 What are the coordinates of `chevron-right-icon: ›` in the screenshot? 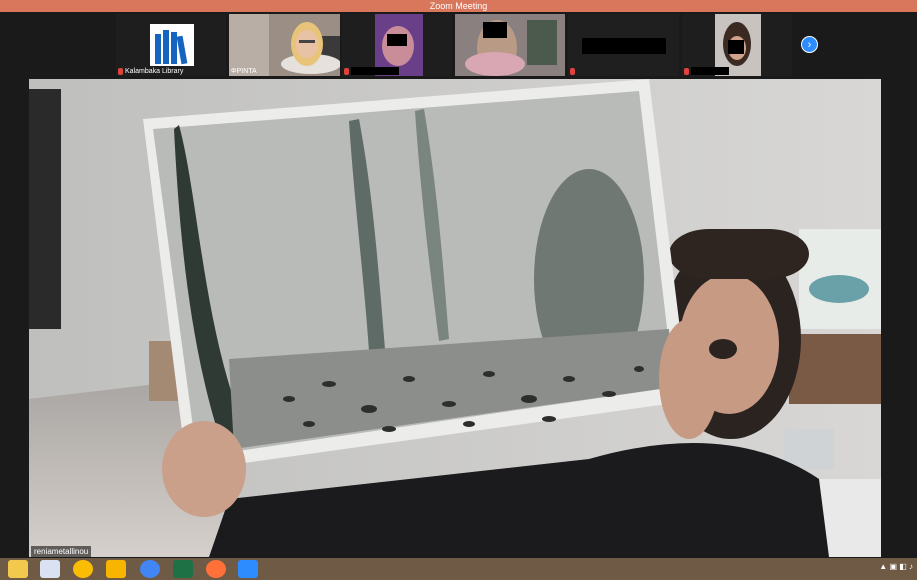 It's located at (809, 44).